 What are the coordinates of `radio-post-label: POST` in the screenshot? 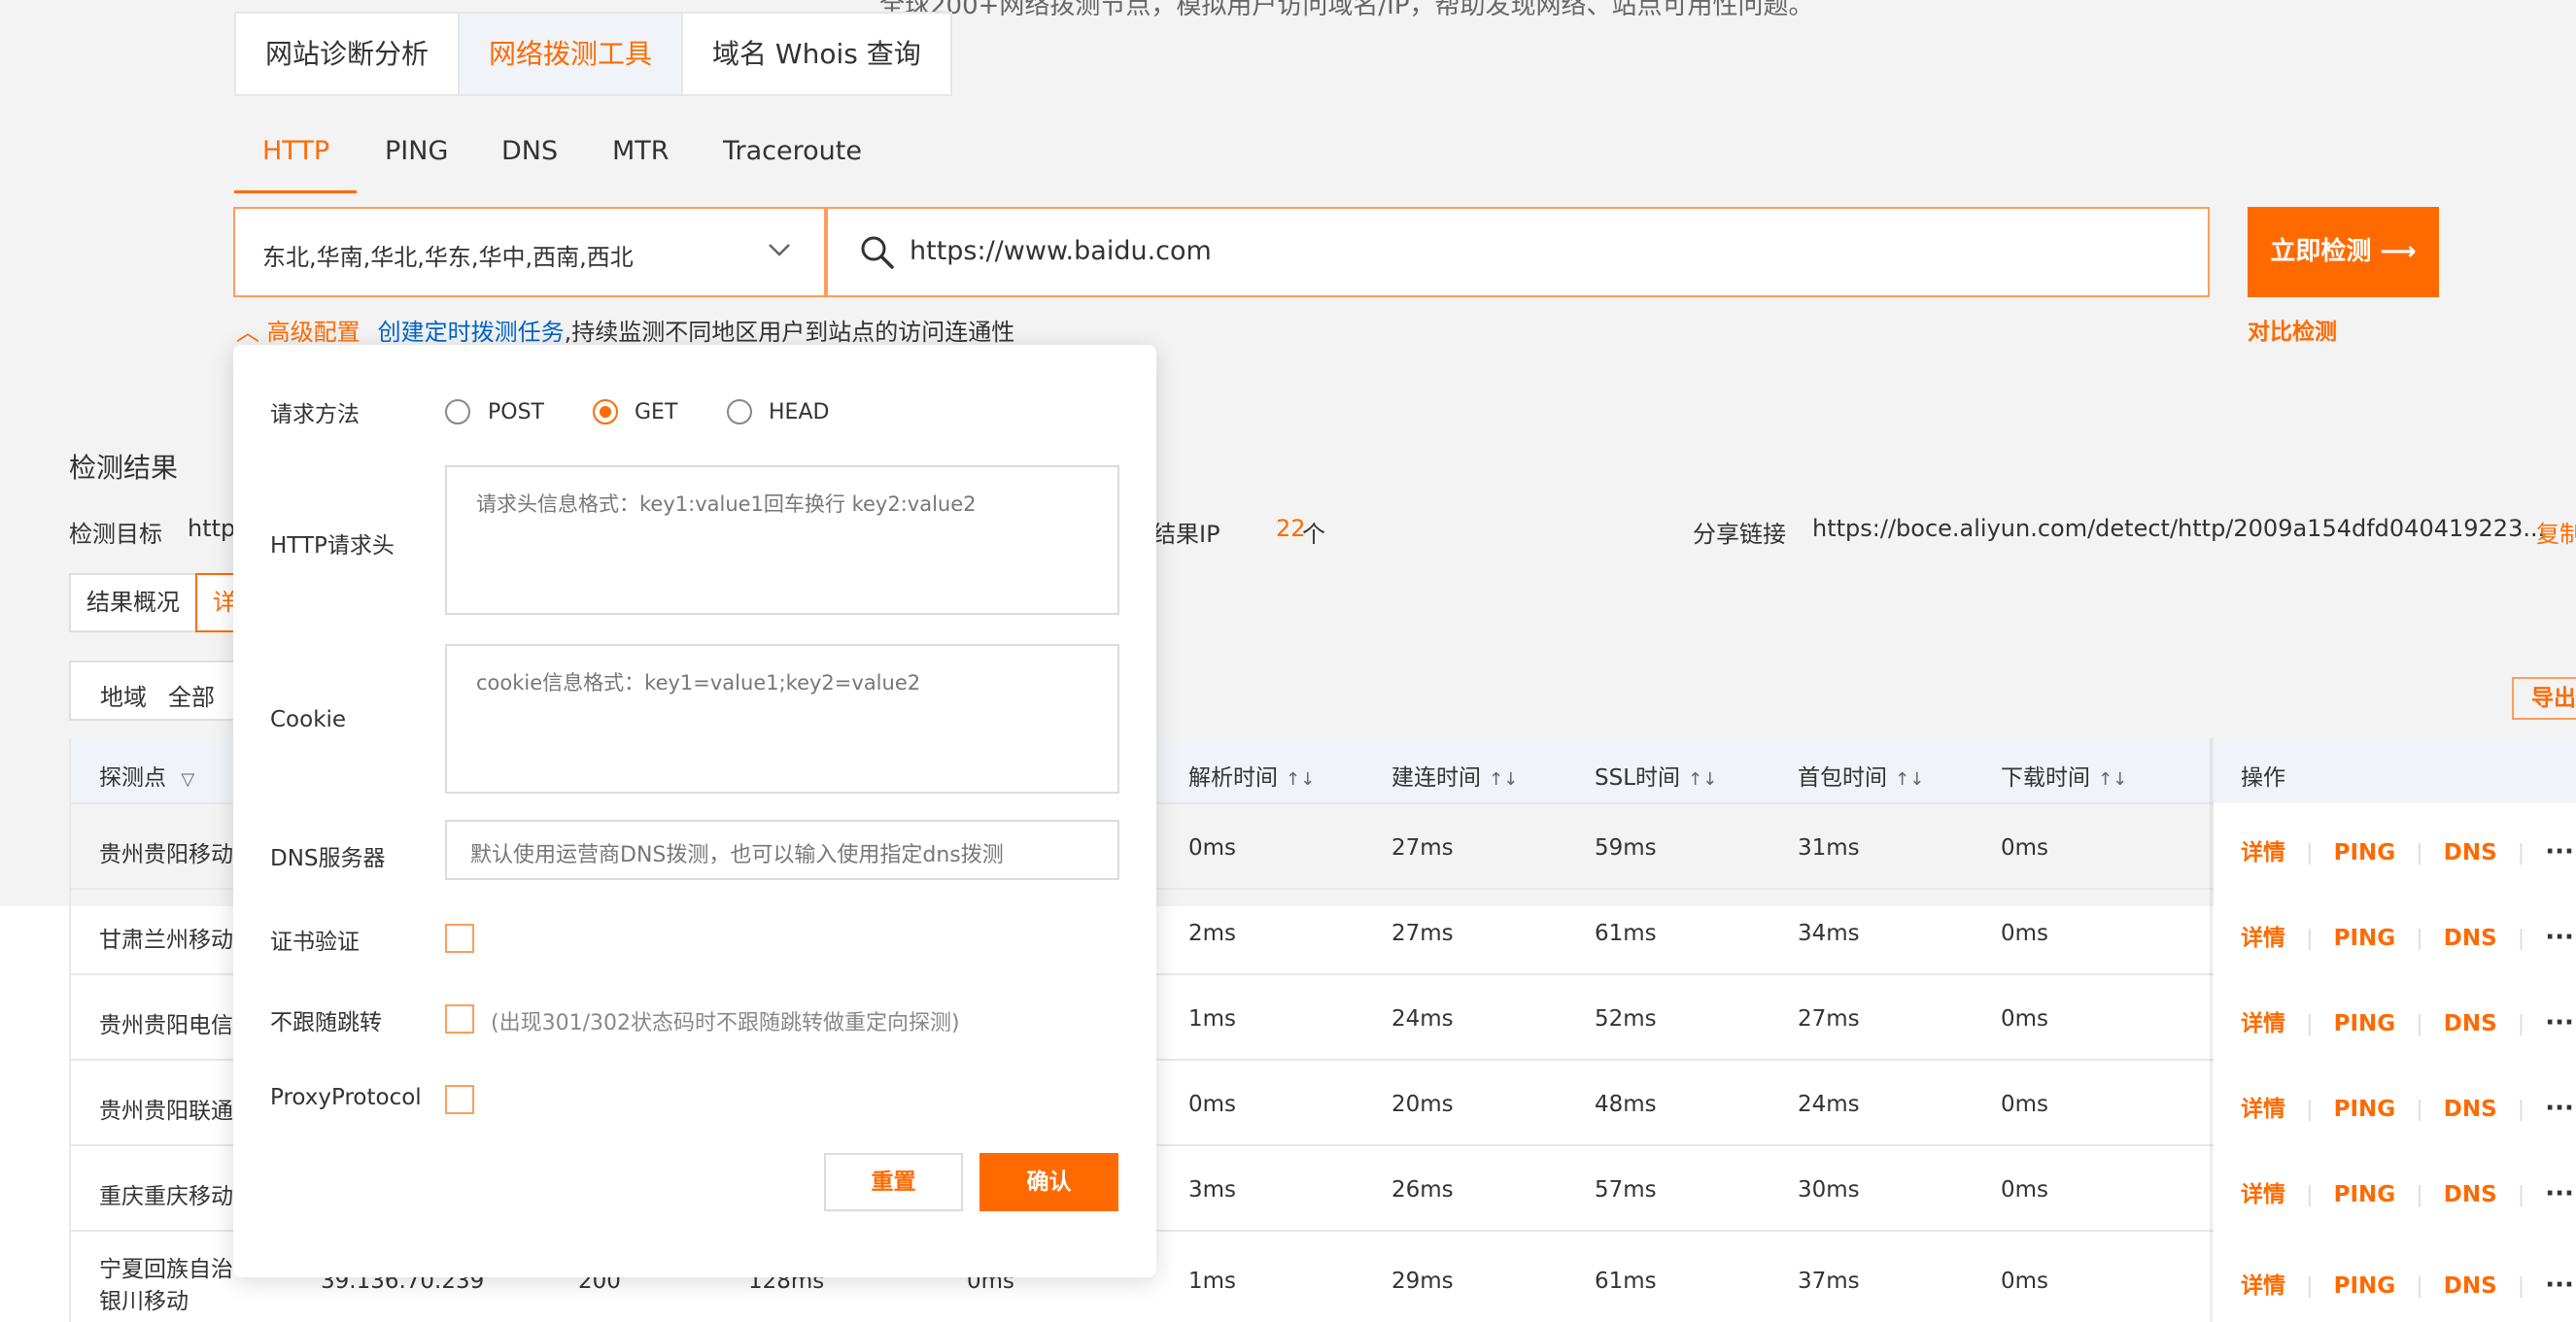 It's located at (516, 412).